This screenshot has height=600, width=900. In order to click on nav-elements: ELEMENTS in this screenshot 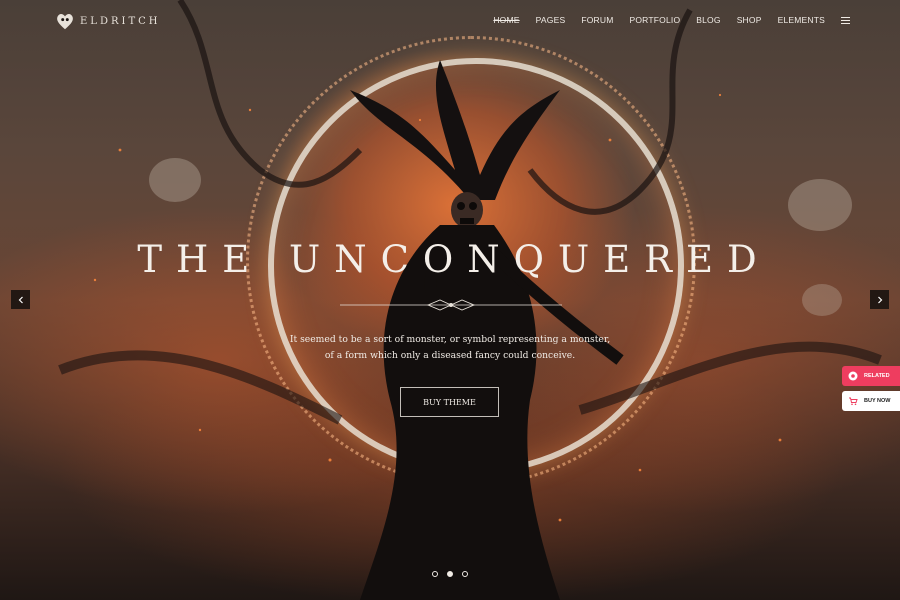, I will do `click(801, 20)`.